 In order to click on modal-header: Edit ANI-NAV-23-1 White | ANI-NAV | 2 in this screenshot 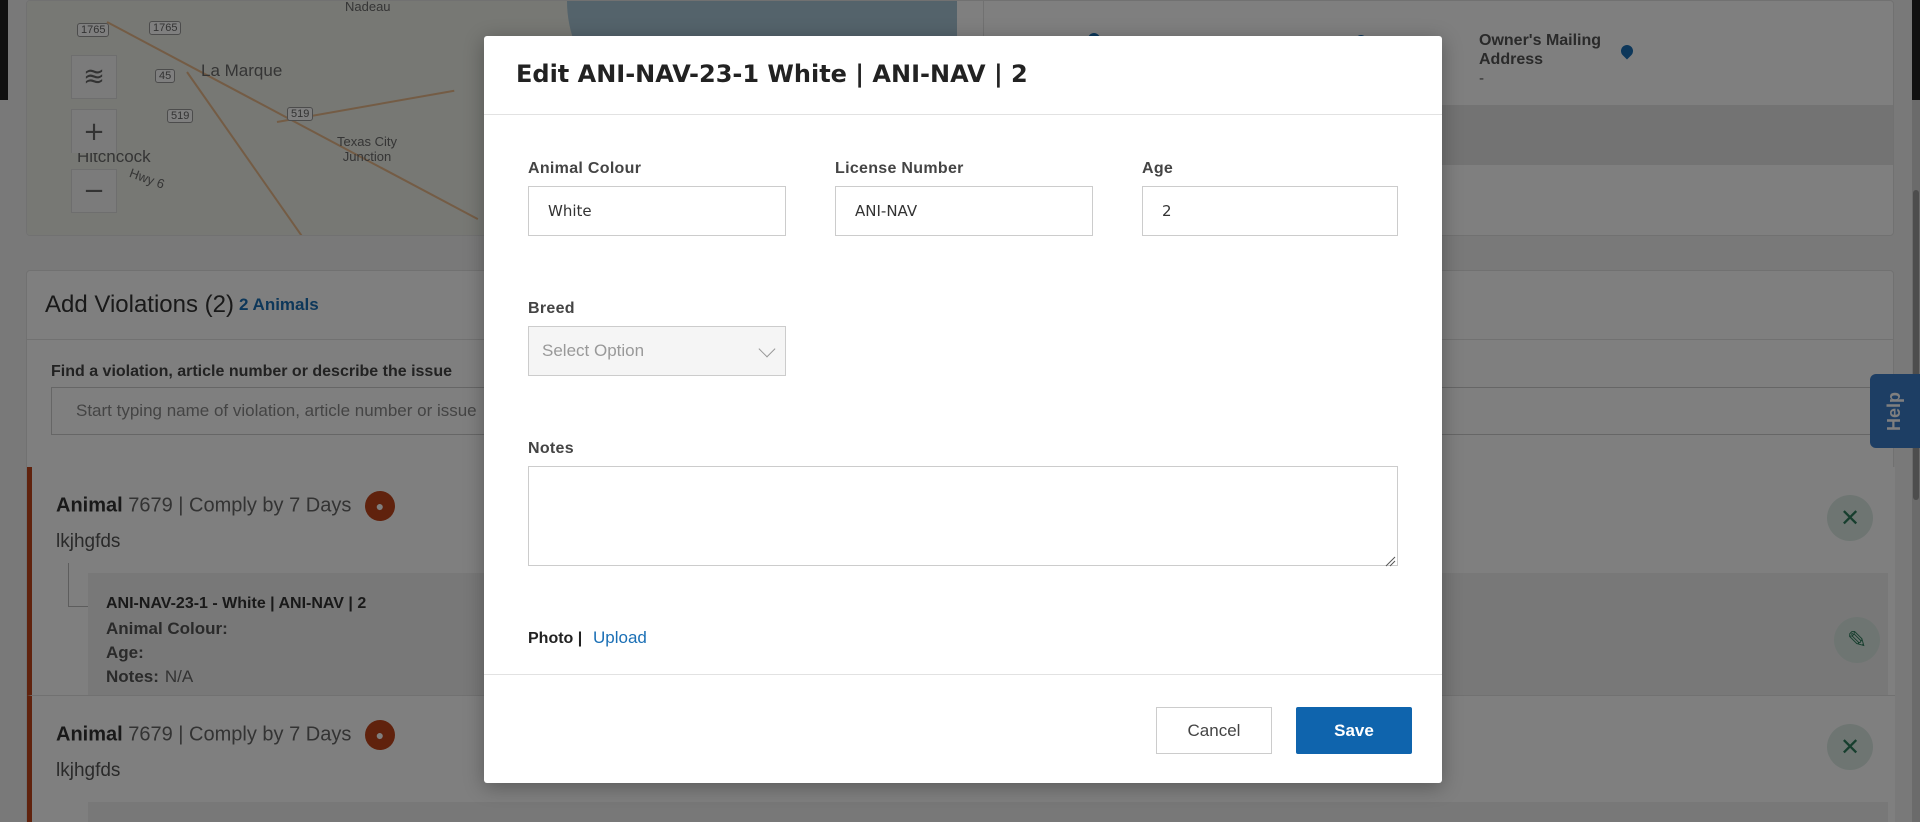, I will do `click(963, 75)`.